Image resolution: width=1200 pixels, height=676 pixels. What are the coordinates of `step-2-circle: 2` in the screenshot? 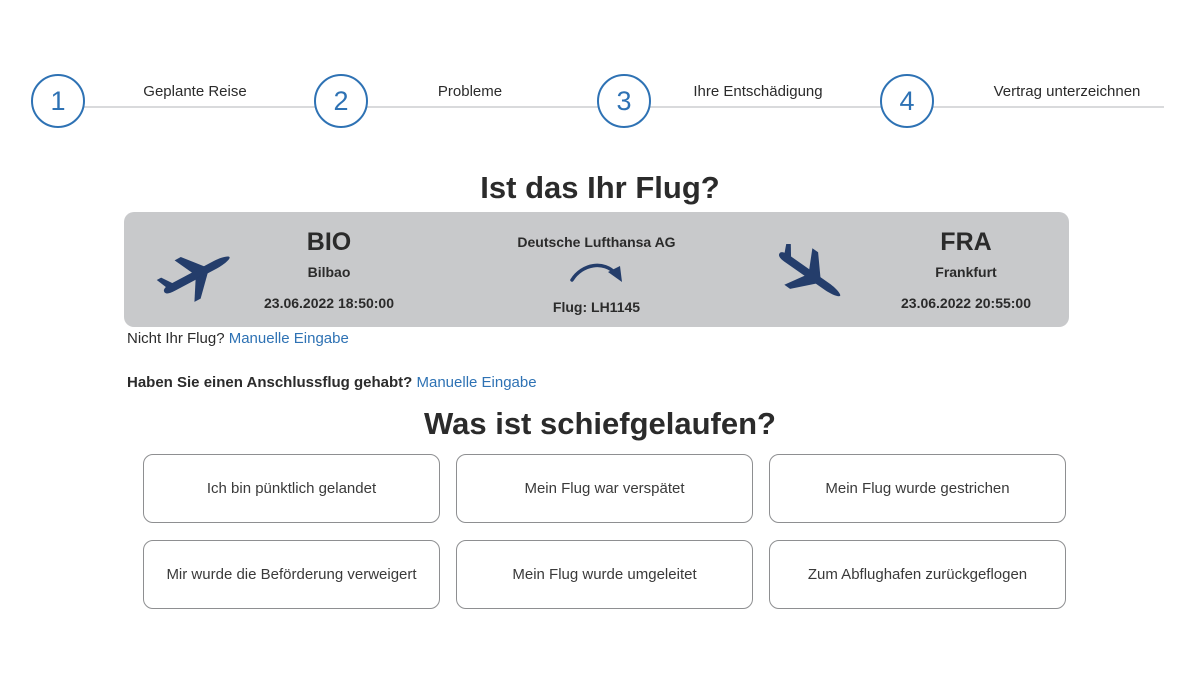 It's located at (341, 101).